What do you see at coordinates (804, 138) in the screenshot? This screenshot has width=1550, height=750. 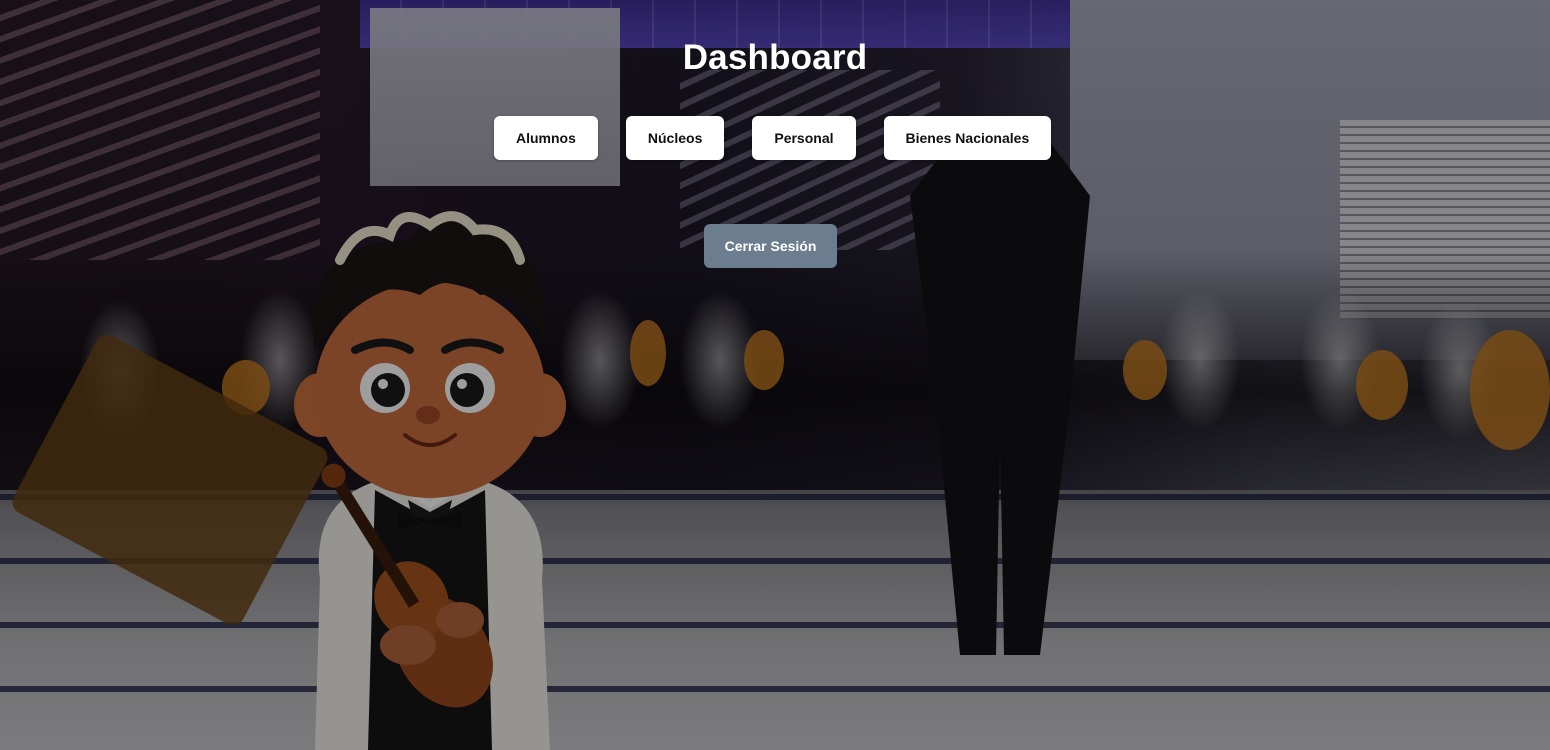 I see `nav-button-personal: Personal` at bounding box center [804, 138].